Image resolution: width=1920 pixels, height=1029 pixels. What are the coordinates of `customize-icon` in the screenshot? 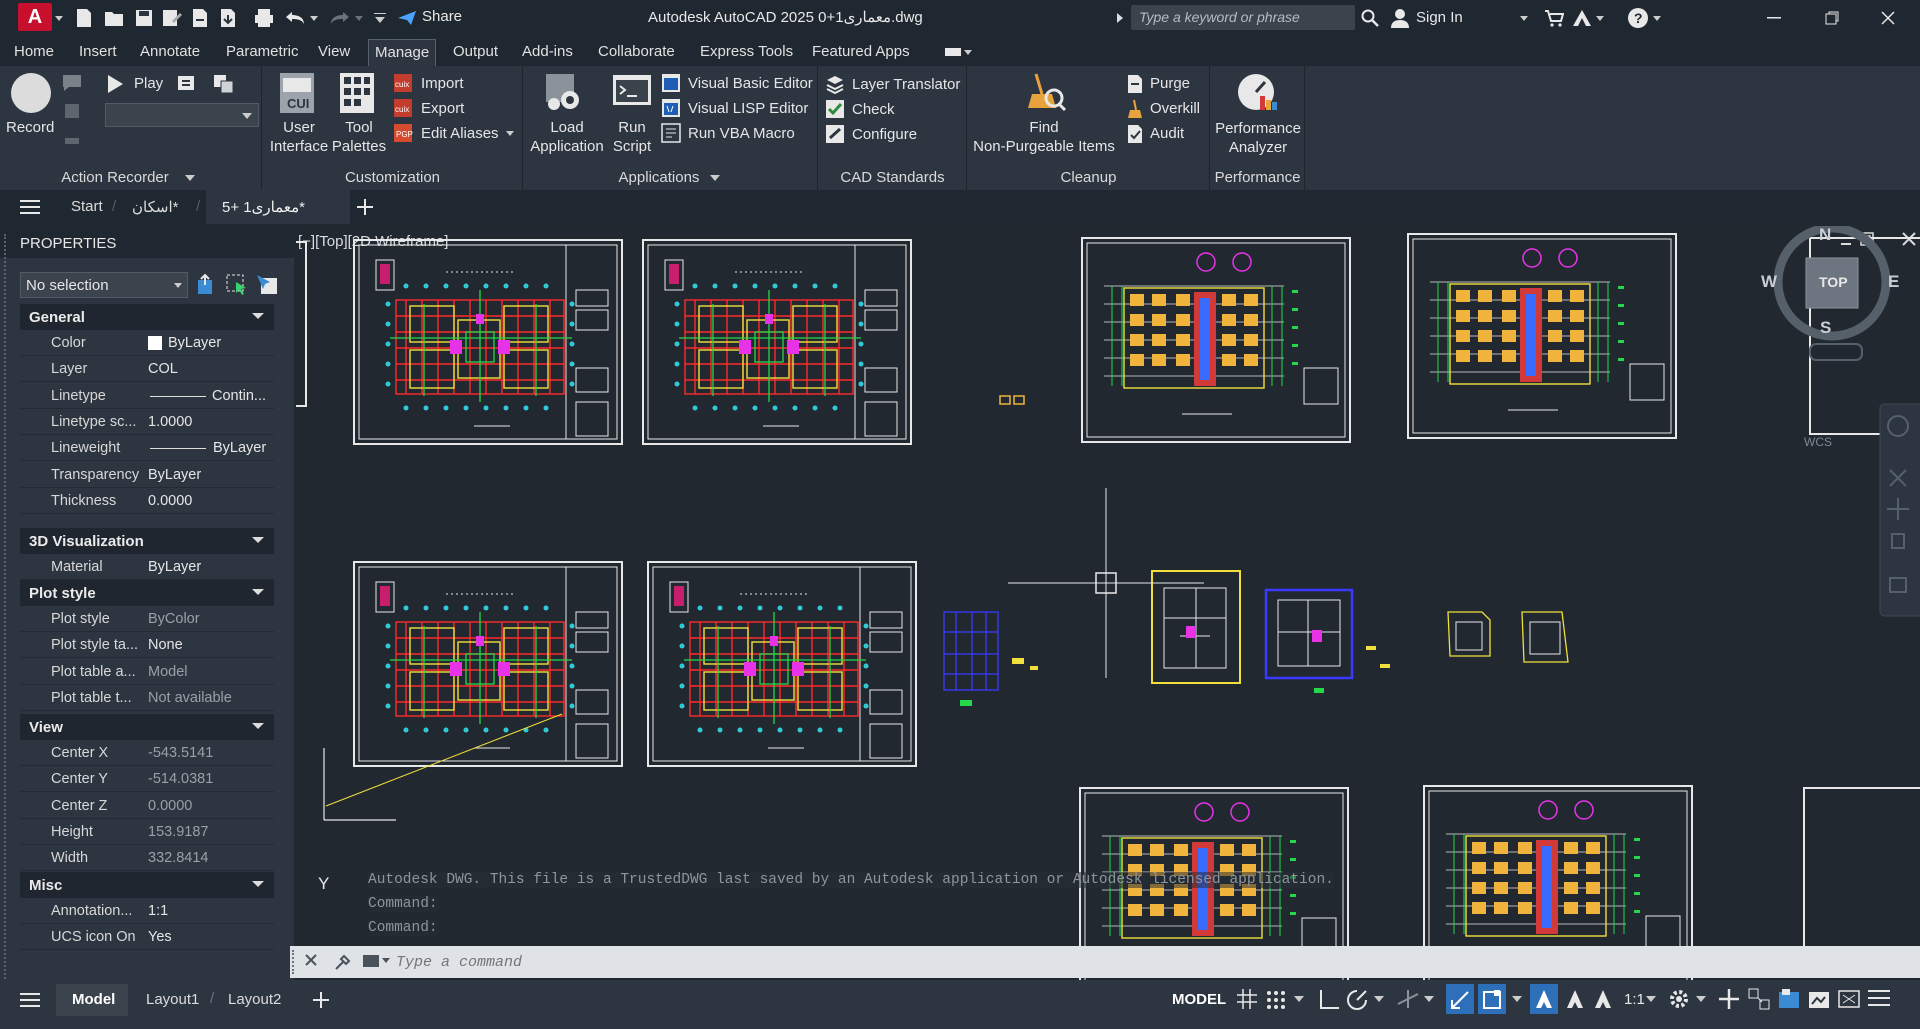 It's located at (343, 962).